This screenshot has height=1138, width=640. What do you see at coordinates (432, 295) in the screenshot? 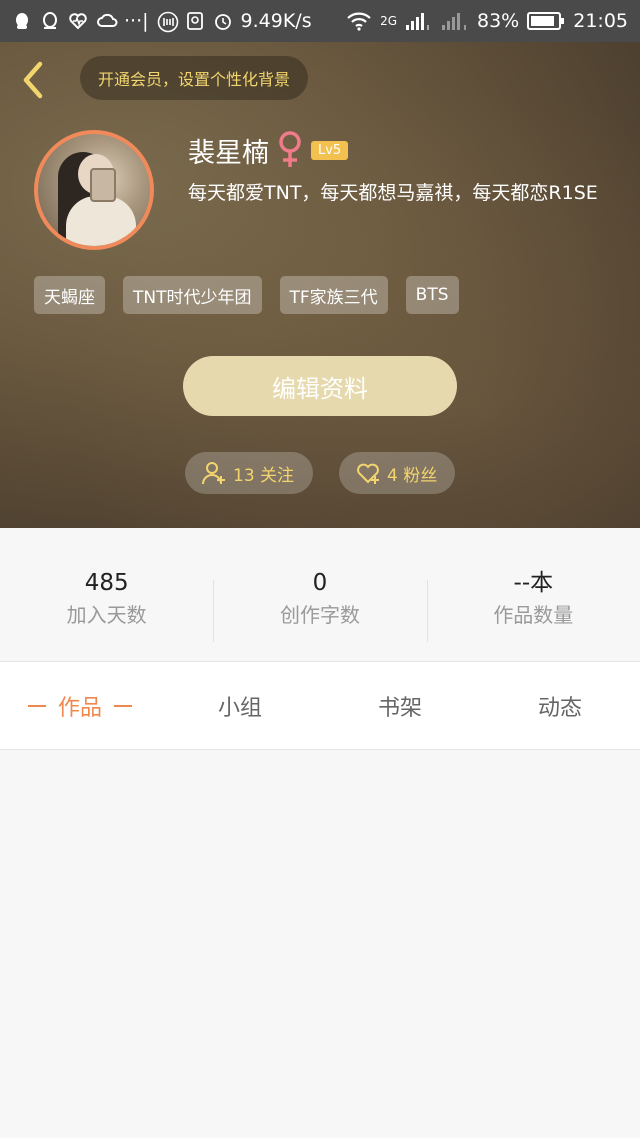
I see `tag-item: BTS` at bounding box center [432, 295].